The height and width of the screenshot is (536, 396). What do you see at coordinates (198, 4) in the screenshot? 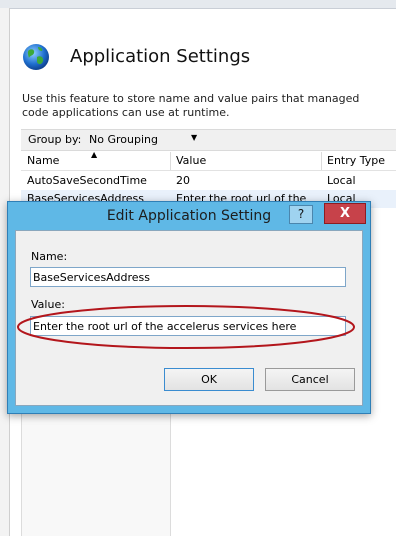
I see `window-top-strip` at bounding box center [198, 4].